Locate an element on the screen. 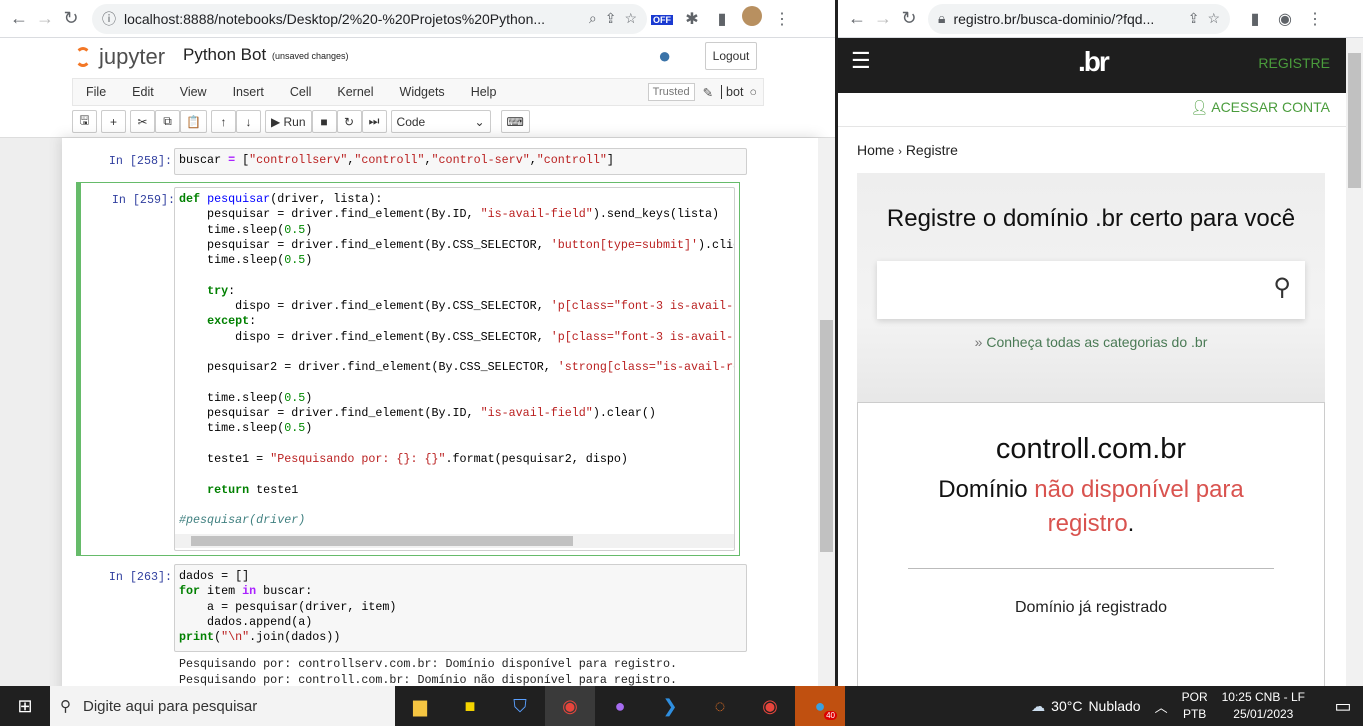 Image resolution: width=1363 pixels, height=726 pixels. breadcrumb-home: Home is located at coordinates (875, 150).